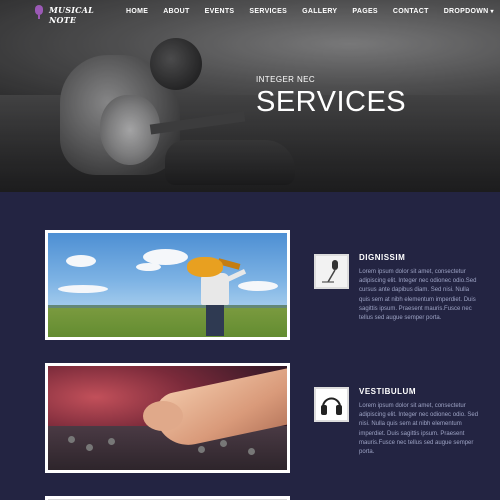 This screenshot has height=500, width=500. Describe the element at coordinates (411, 11) in the screenshot. I see `nav-contact: CONTACT` at that location.